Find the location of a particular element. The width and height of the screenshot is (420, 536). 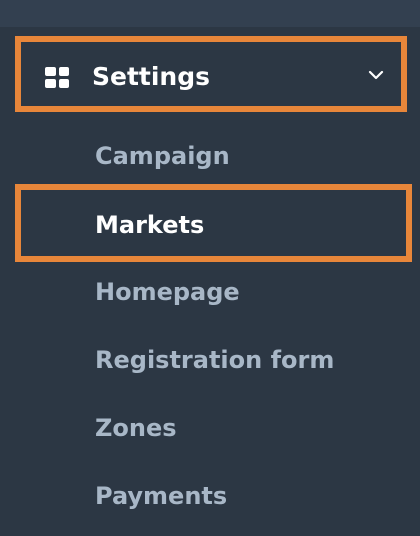

sidebar-item-homepage: Homepage is located at coordinates (167, 292).